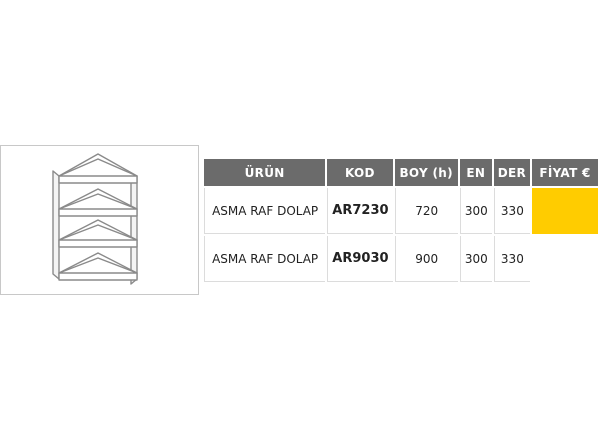 The image size is (600, 430). Describe the element at coordinates (426, 211) in the screenshot. I see `cell-boy: 720` at that location.